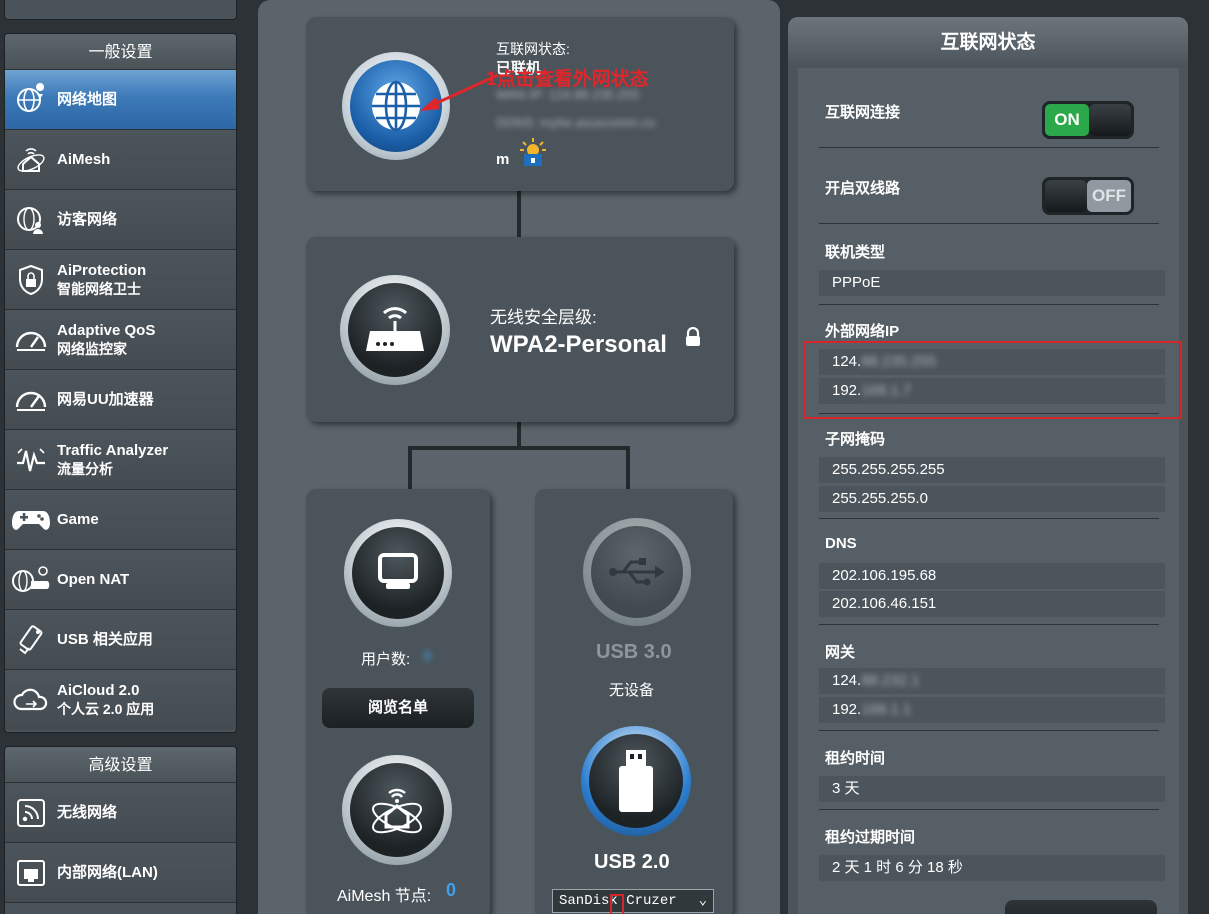  What do you see at coordinates (634, 701) in the screenshot?
I see `usb-card: USB 3.0 无设备 USB 2.0 SanDisk Cruzer ⌄` at bounding box center [634, 701].